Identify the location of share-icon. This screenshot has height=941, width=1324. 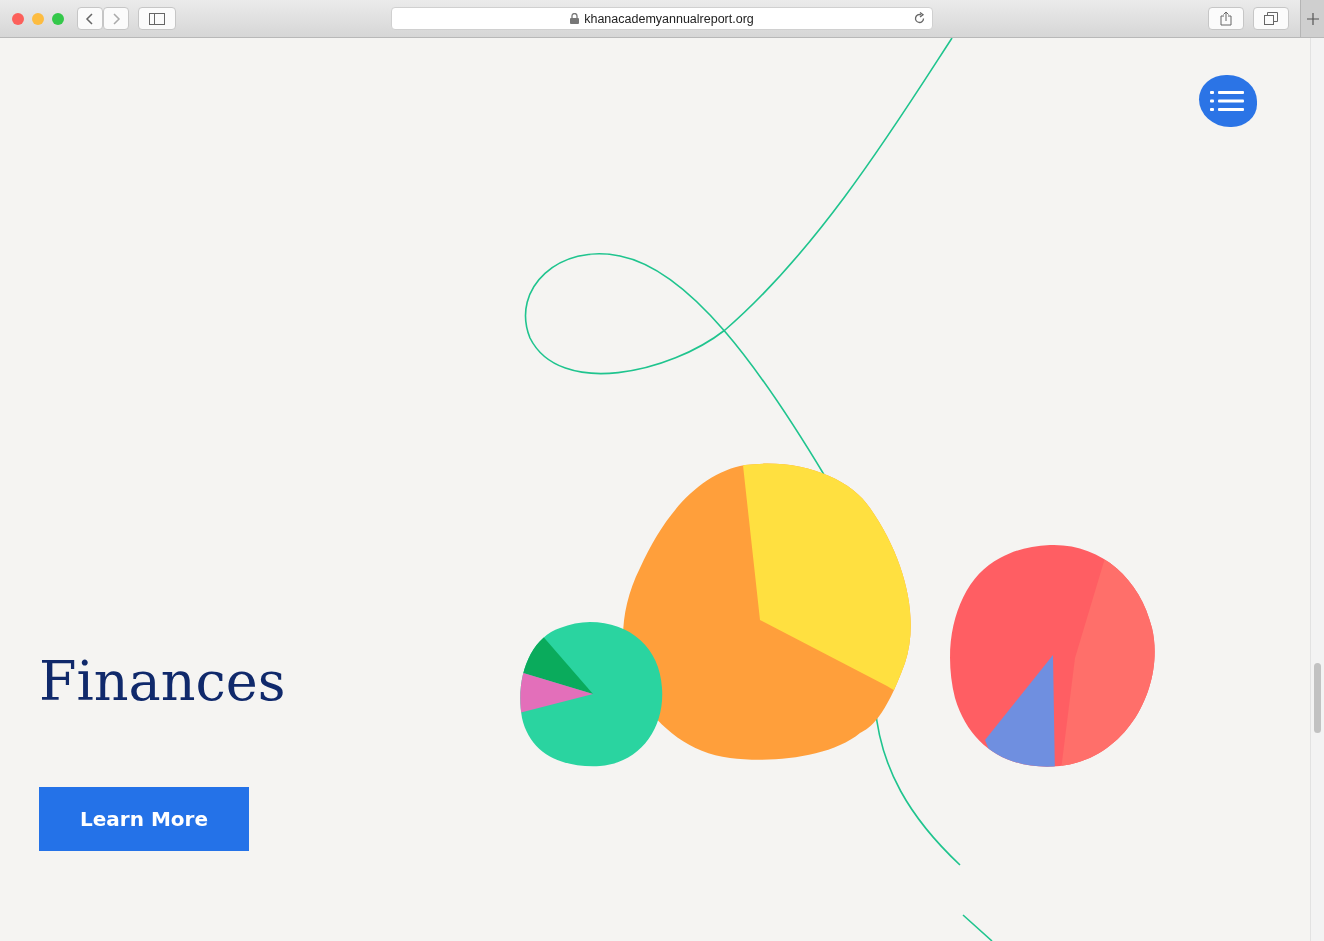
(1226, 18).